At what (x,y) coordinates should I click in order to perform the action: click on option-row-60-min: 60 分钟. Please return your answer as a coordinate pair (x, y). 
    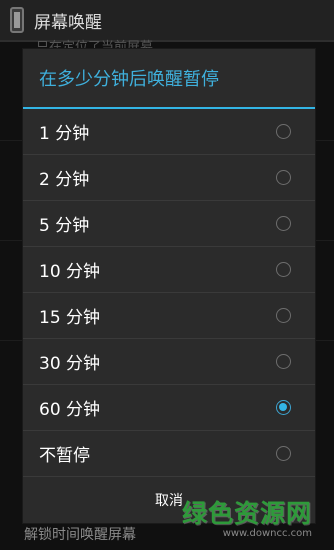
    Looking at the image, I should click on (169, 408).